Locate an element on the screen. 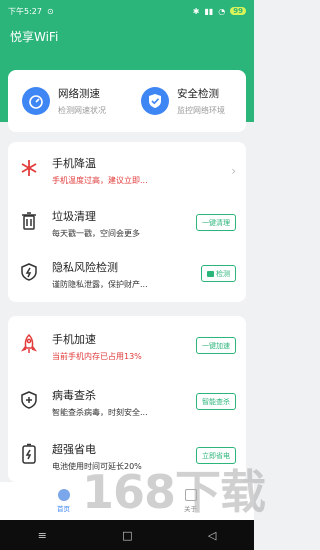  rocket-icon is located at coordinates (29, 344).